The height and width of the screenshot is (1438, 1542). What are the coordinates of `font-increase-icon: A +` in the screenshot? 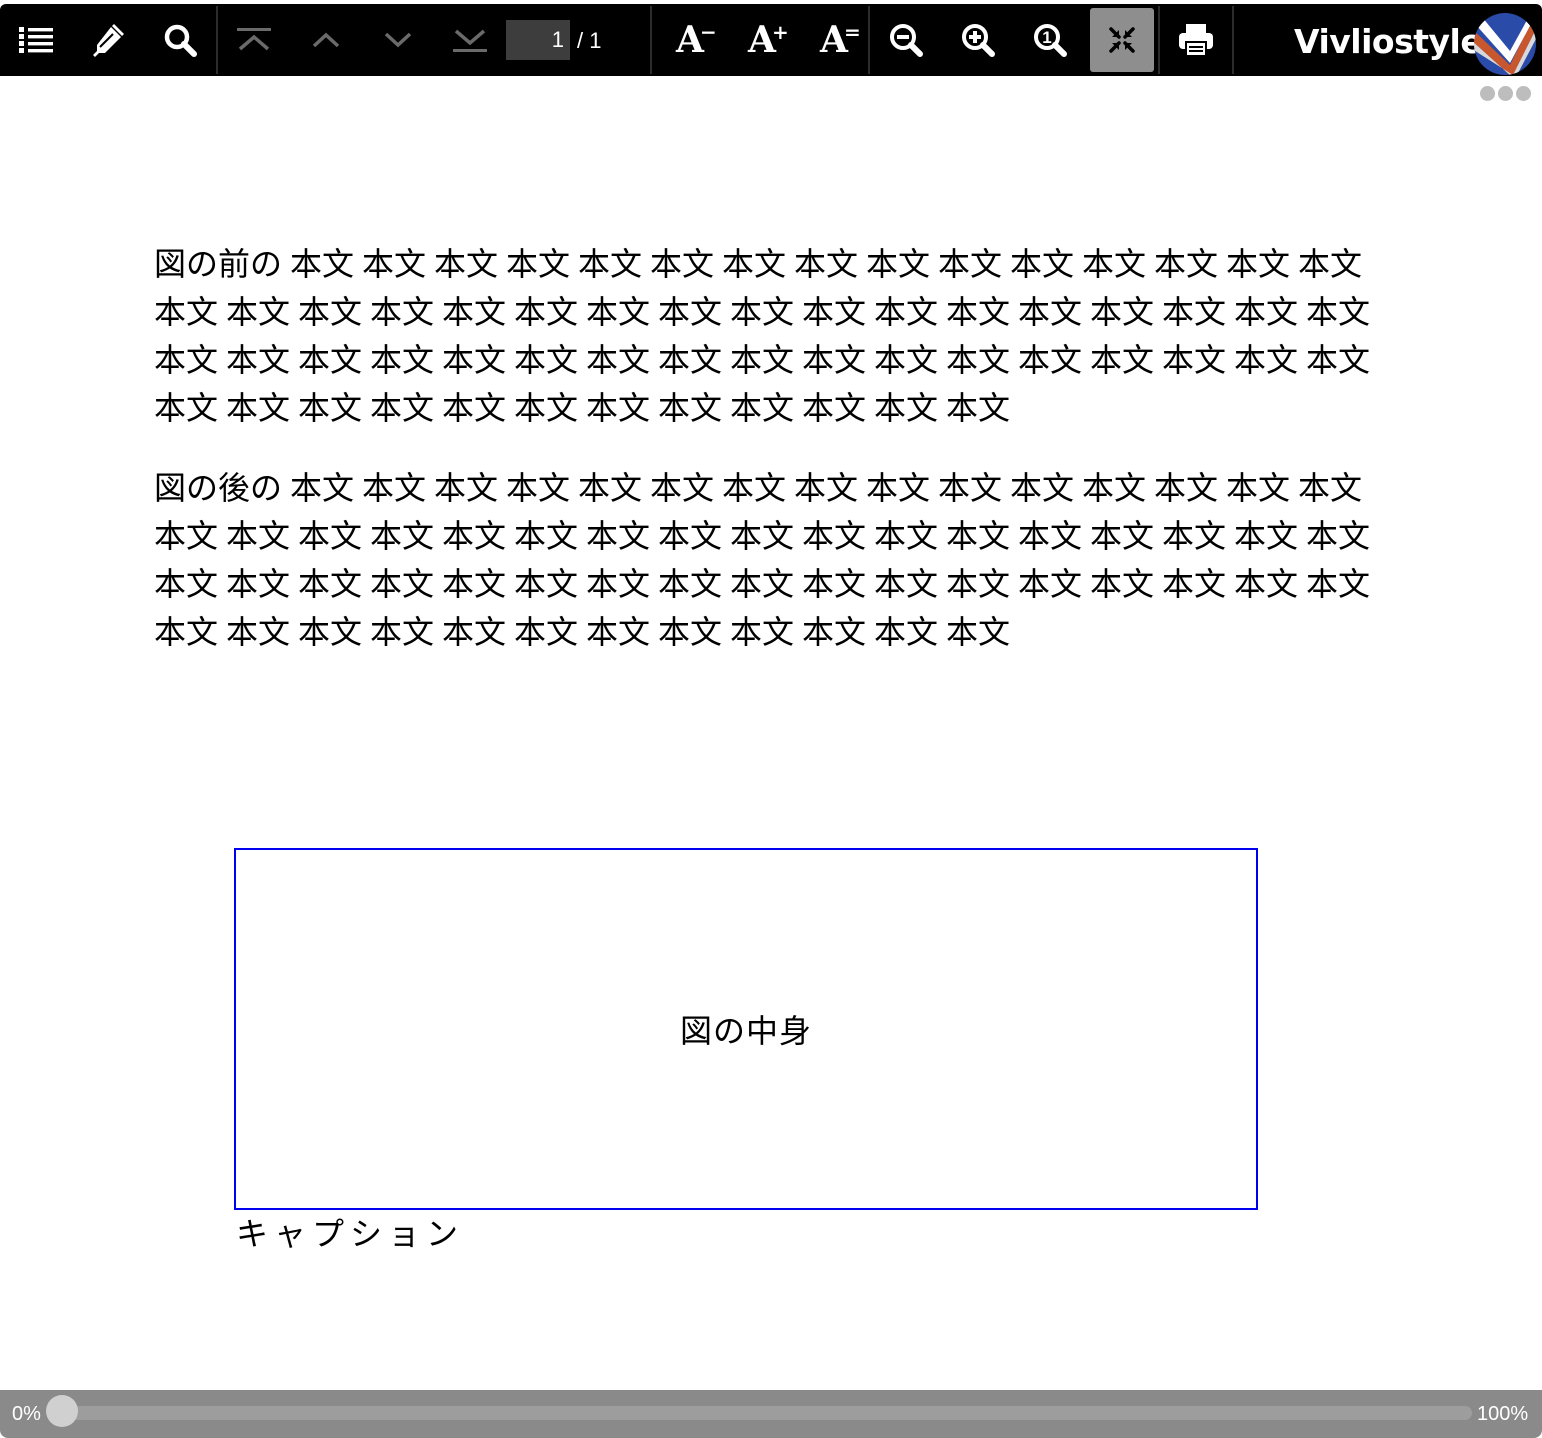 It's located at (768, 39).